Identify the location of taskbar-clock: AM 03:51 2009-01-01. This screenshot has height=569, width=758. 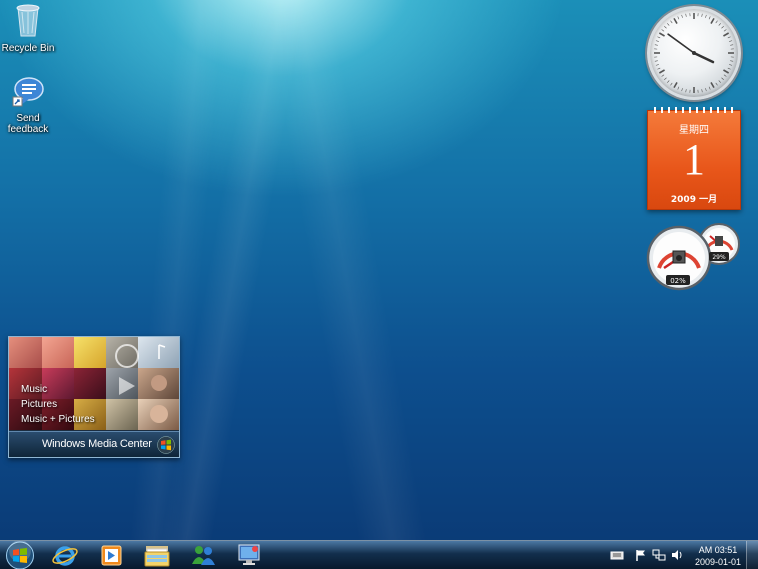
(718, 556).